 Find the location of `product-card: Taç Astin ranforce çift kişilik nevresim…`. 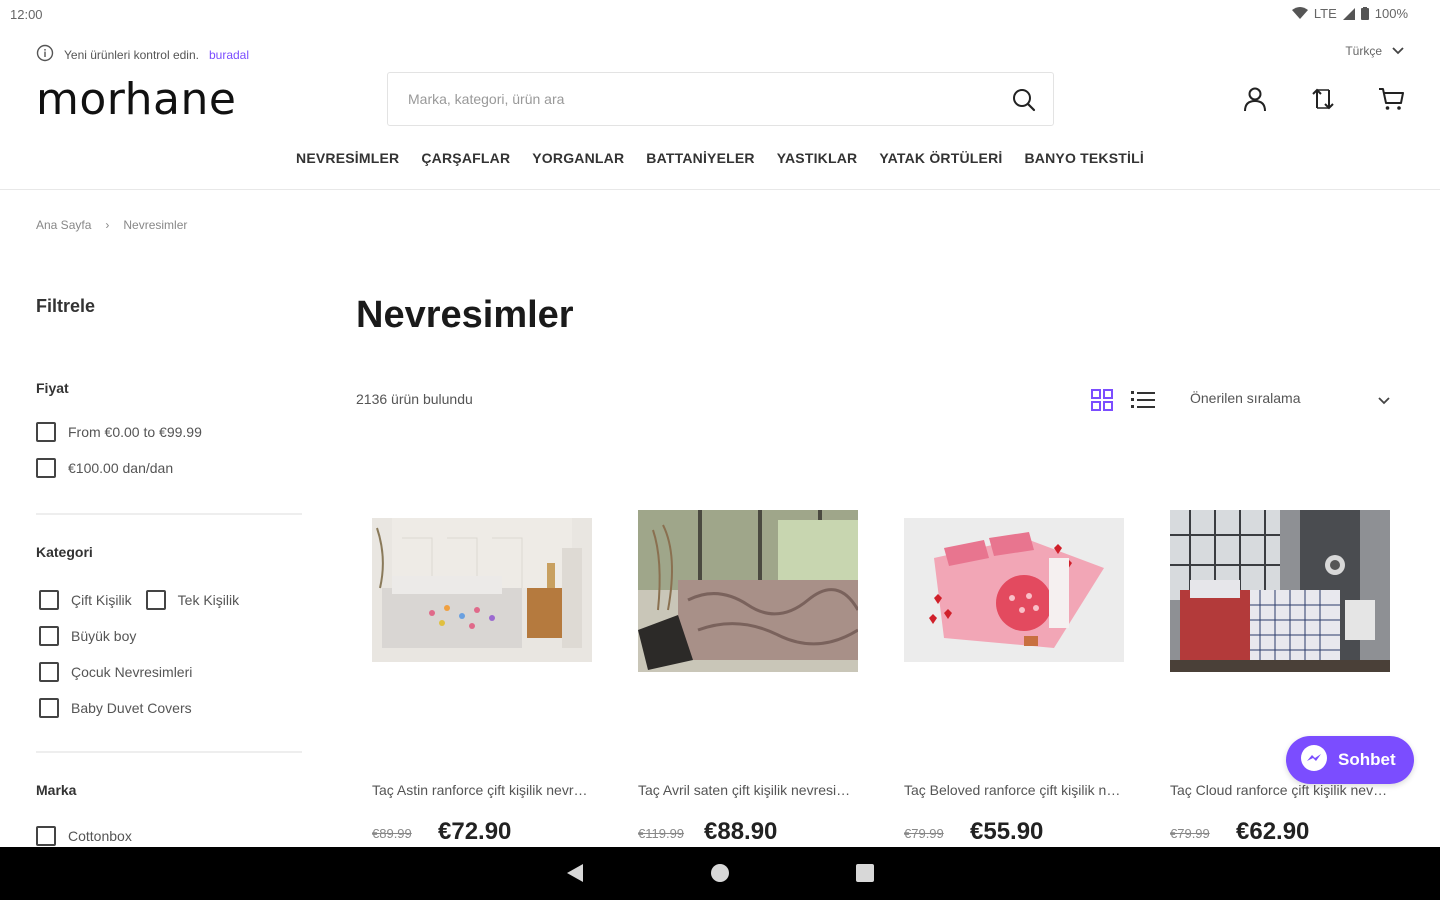

product-card: Taç Astin ranforce çift kişilik nevresim… is located at coordinates (476, 675).